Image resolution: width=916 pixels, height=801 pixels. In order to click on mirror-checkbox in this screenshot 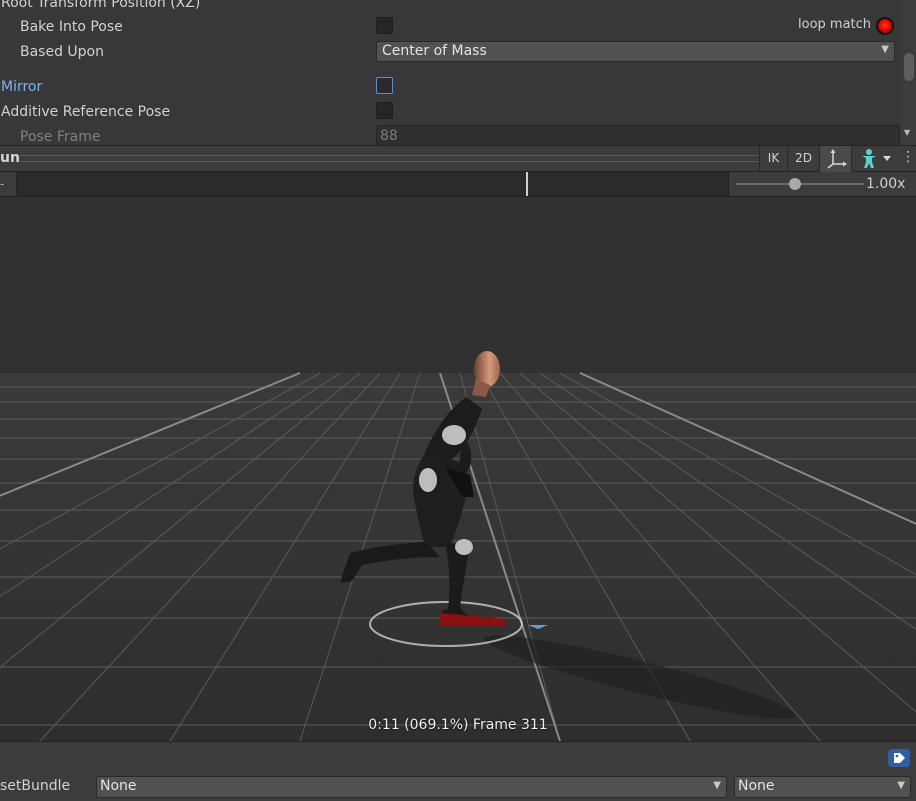, I will do `click(384, 85)`.